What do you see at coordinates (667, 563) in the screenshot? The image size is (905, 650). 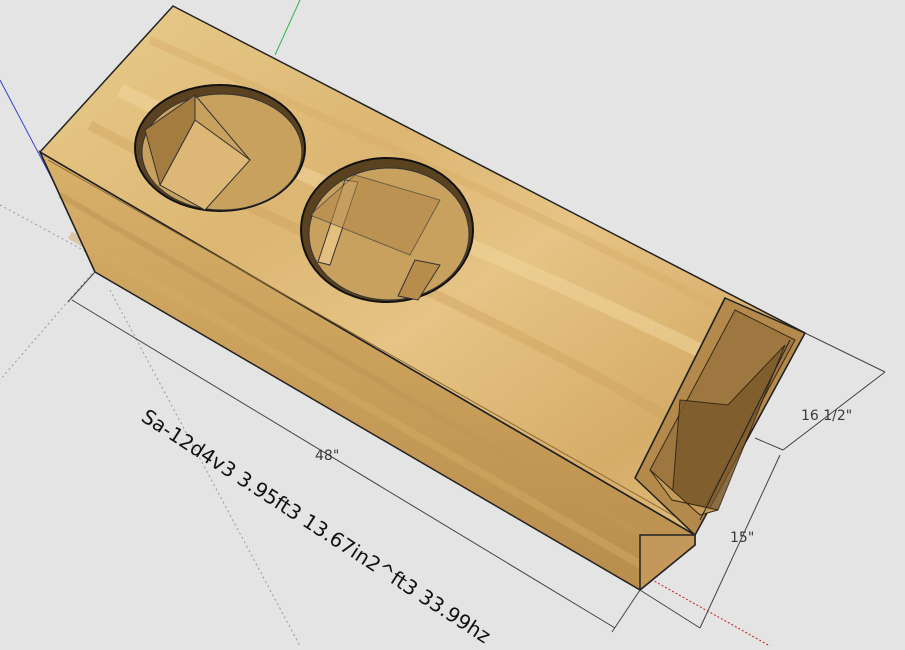 I see `box-right-end-face` at bounding box center [667, 563].